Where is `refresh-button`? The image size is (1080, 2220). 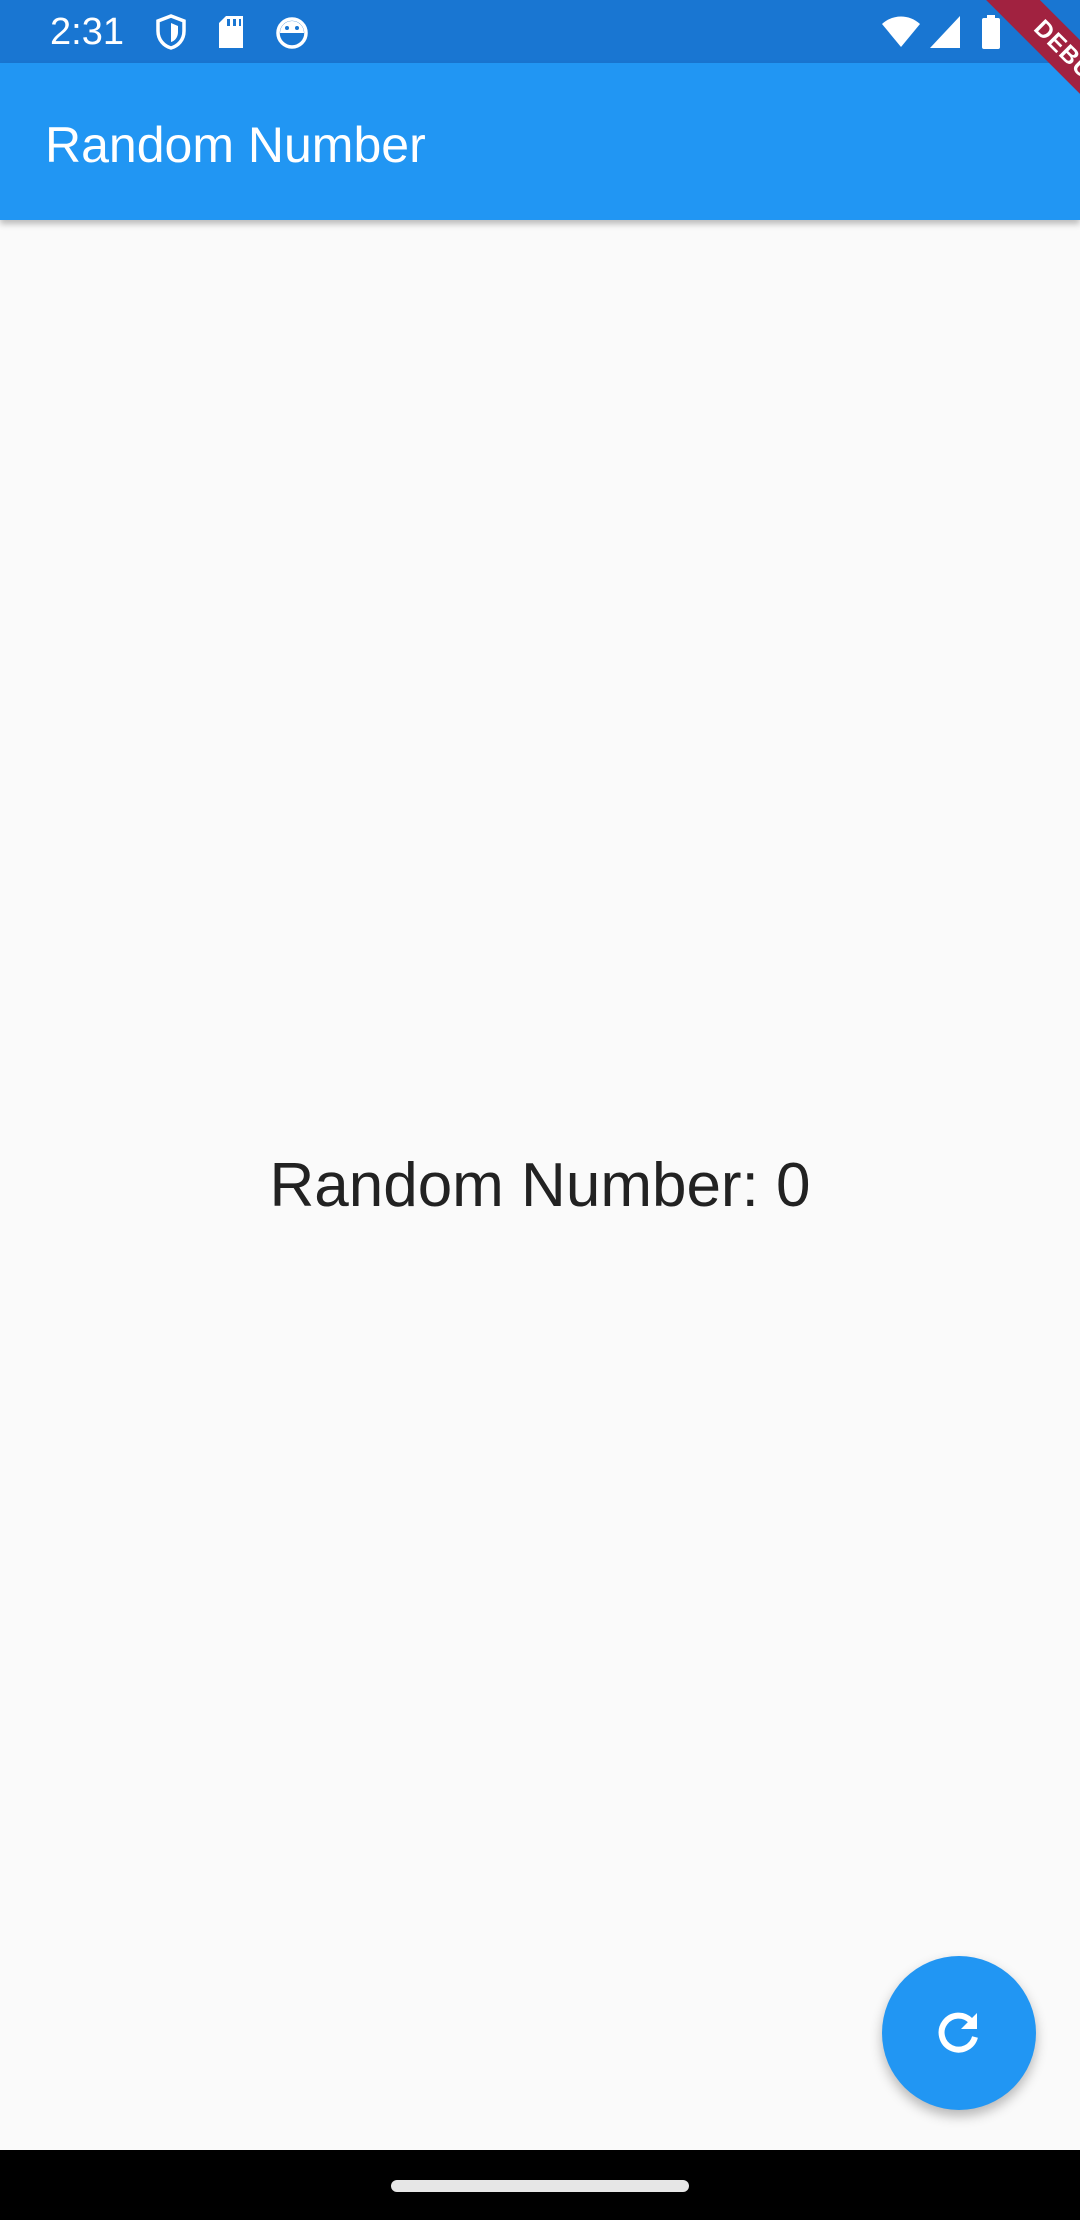 refresh-button is located at coordinates (959, 2033).